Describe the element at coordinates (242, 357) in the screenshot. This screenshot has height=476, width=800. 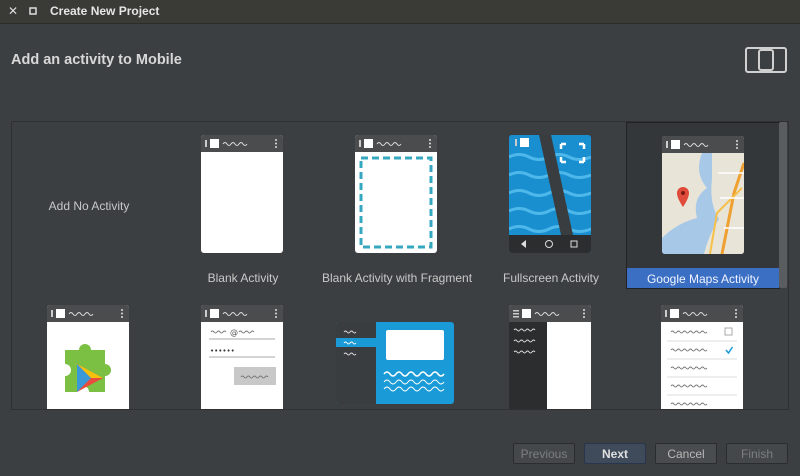
I see `login-activity-thumbnail: @ ••••••` at that location.